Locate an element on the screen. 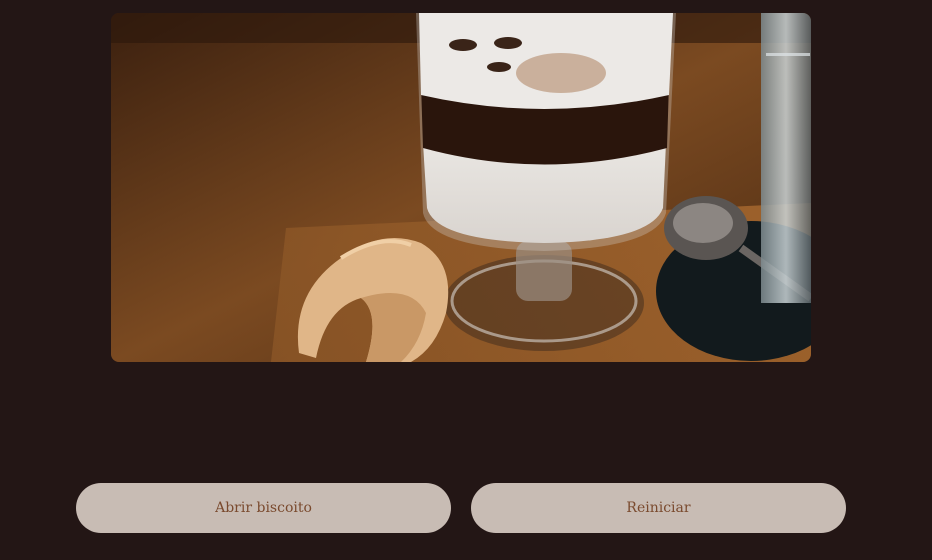 The width and height of the screenshot is (932, 560). open-cookie-button: Abrir biscoito is located at coordinates (263, 508).